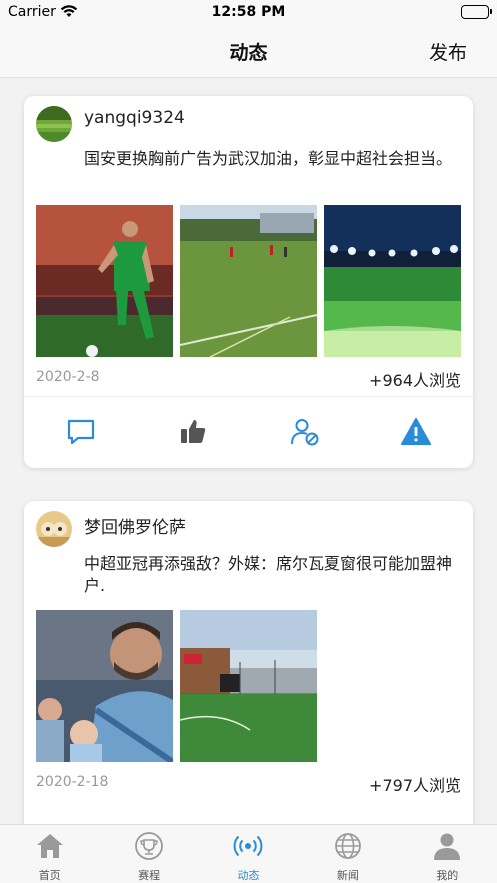 This screenshot has height=883, width=497. Describe the element at coordinates (135, 525) in the screenshot. I see `post-username: 梦回佛罗伦萨` at that location.